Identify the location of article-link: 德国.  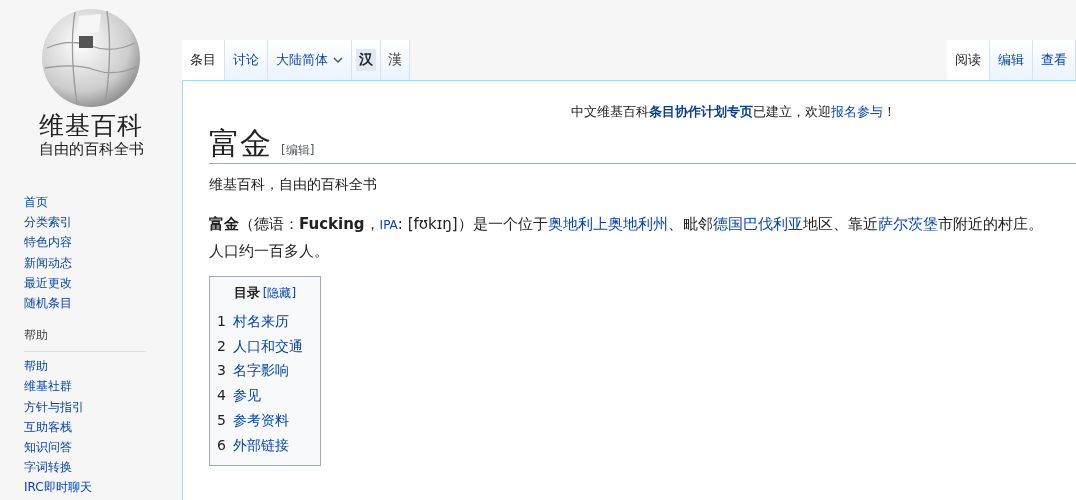
(727, 224).